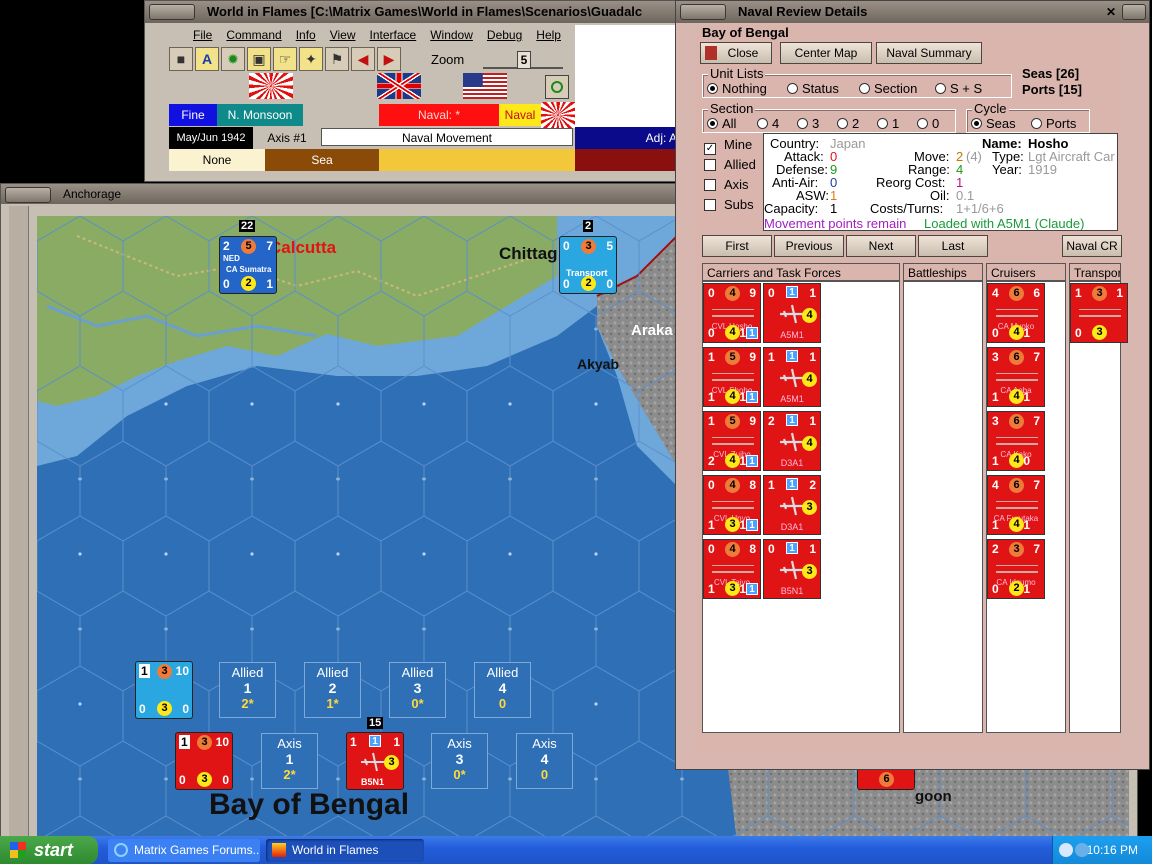  Describe the element at coordinates (544, 761) in the screenshot. I see `axis-sea-box-4: Axis 4 0` at that location.